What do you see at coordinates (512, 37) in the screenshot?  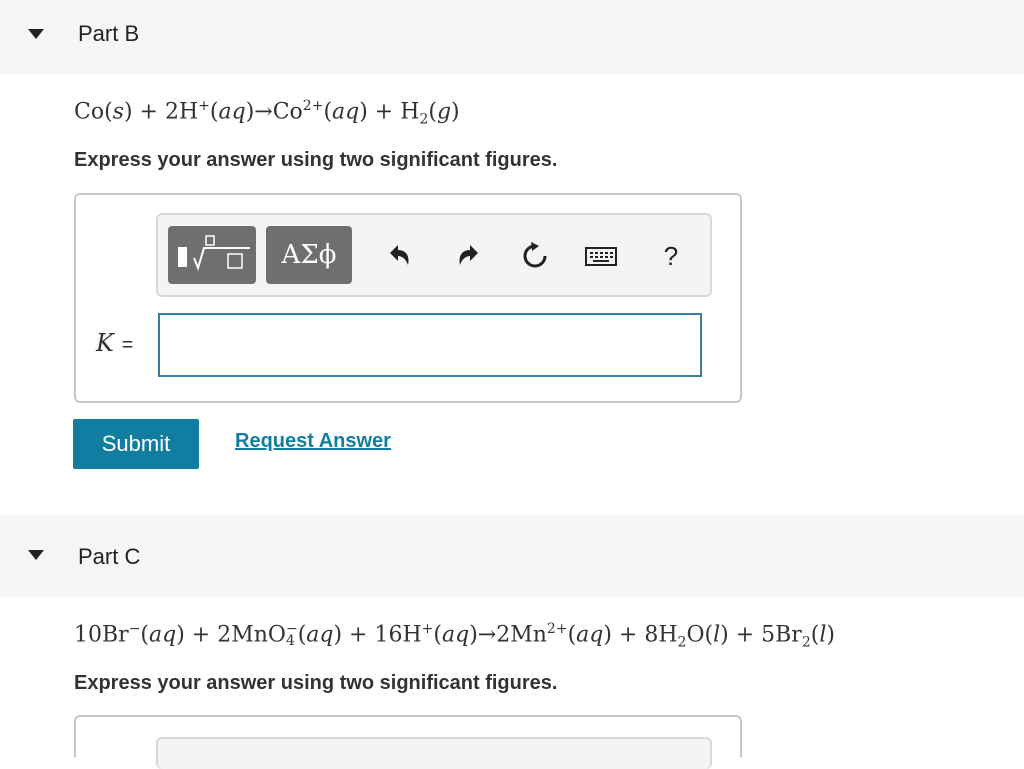 I see `part-b-header: Part B` at bounding box center [512, 37].